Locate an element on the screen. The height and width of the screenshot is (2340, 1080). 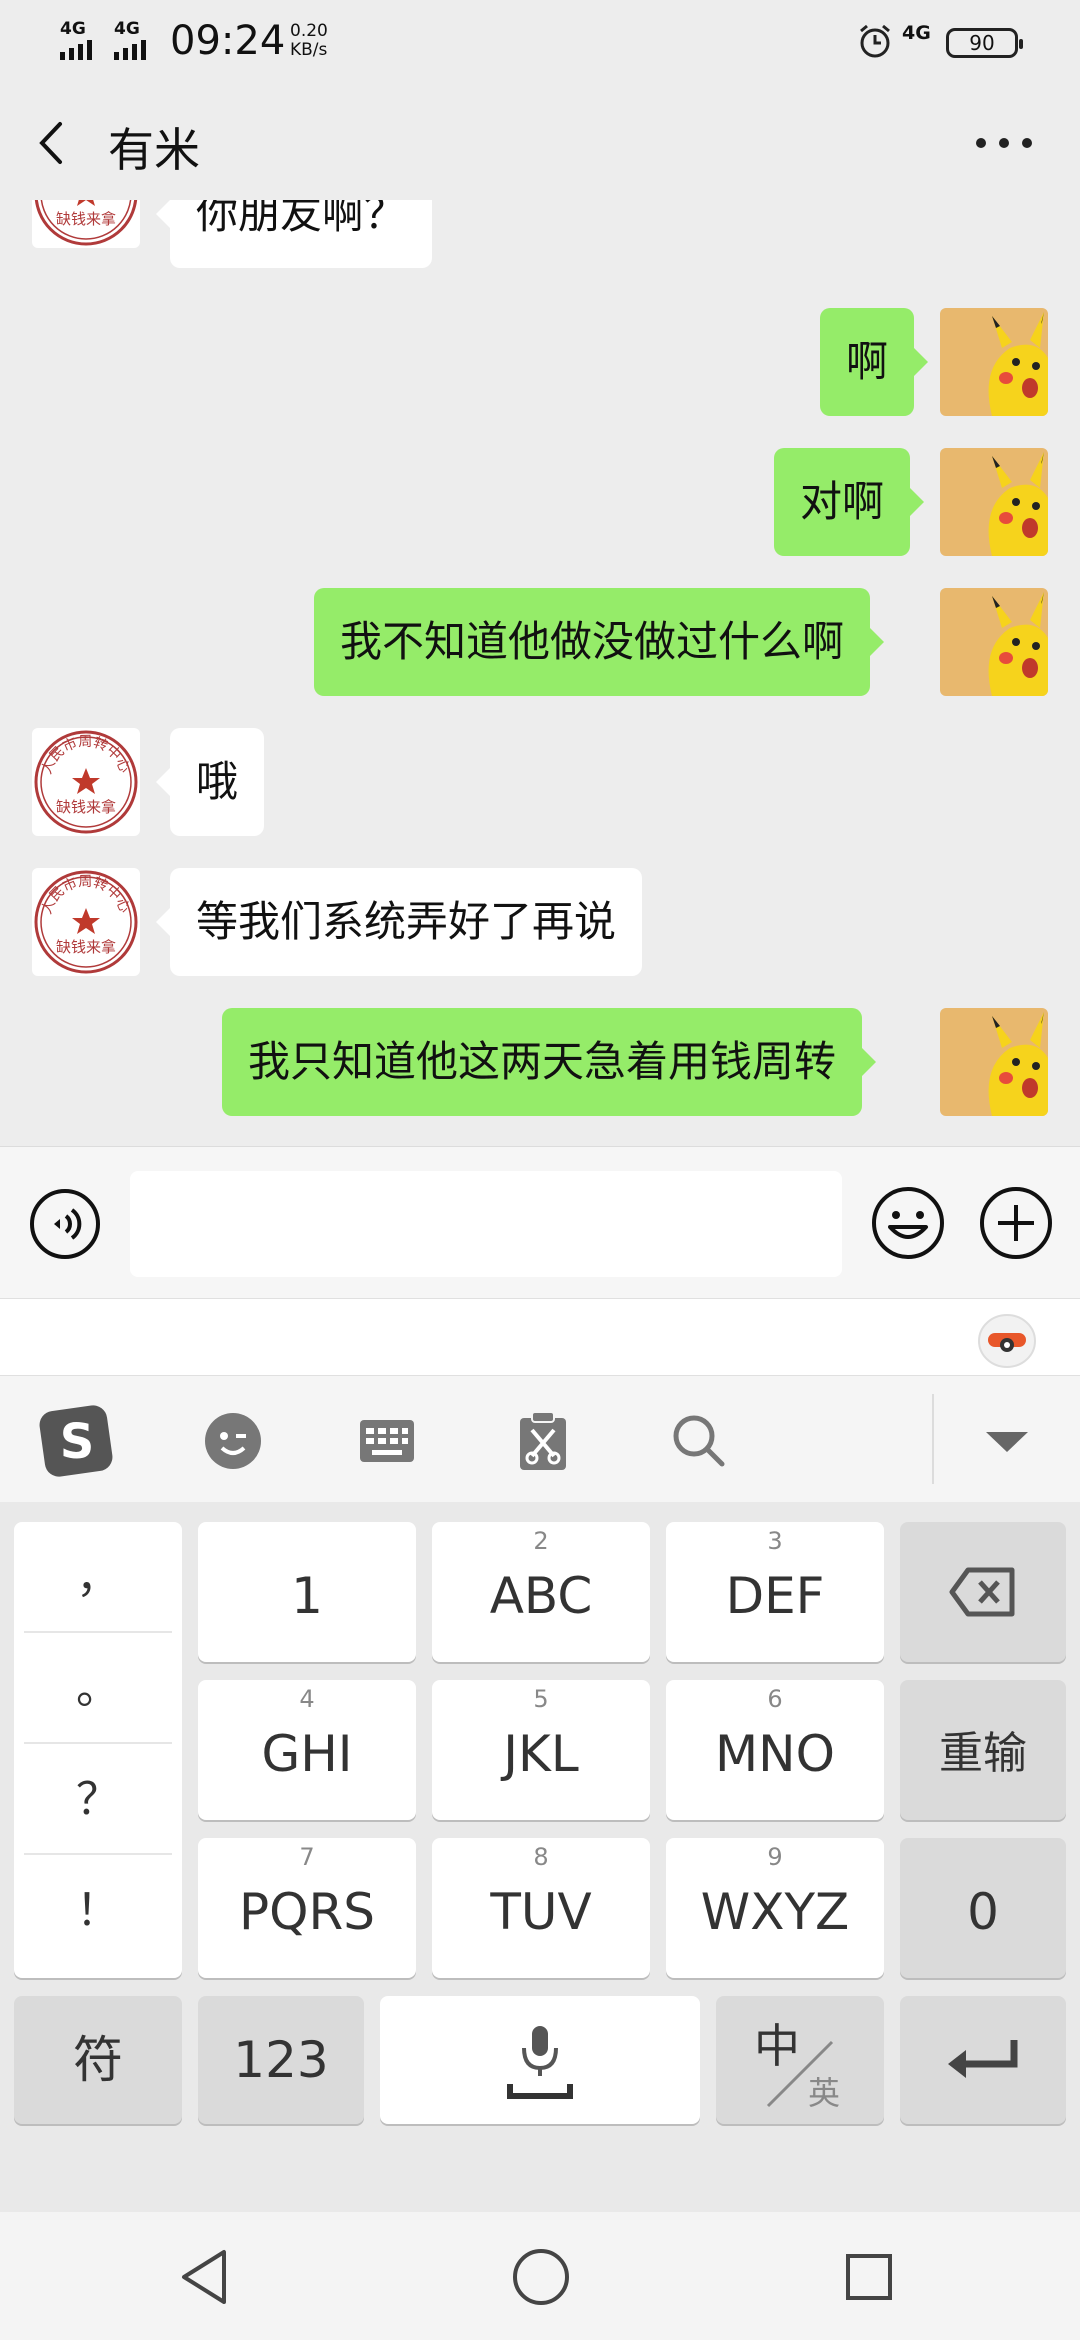
ime-candidate-bar is located at coordinates (540, 1337).